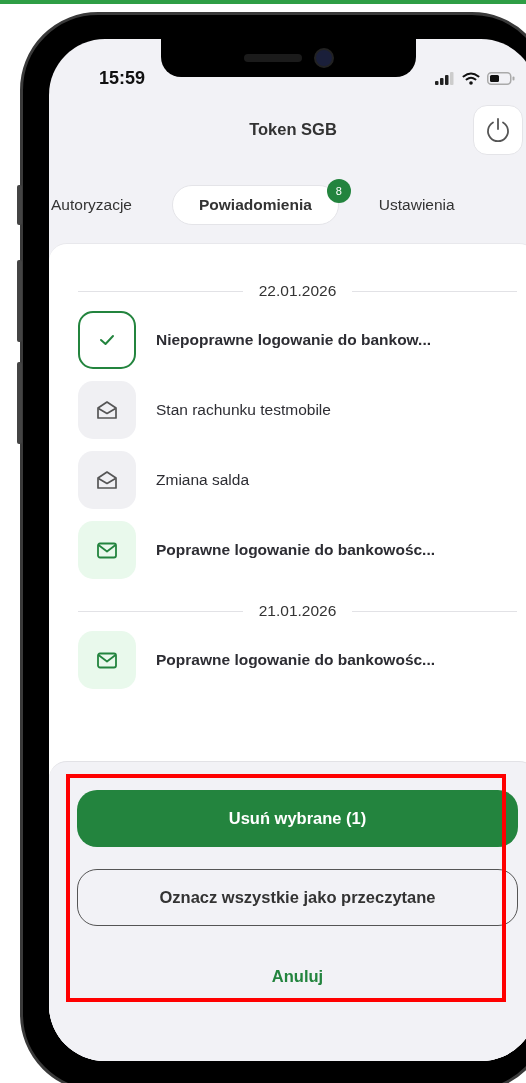 This screenshot has height=1083, width=526. Describe the element at coordinates (501, 78) in the screenshot. I see `battery-icon` at that location.